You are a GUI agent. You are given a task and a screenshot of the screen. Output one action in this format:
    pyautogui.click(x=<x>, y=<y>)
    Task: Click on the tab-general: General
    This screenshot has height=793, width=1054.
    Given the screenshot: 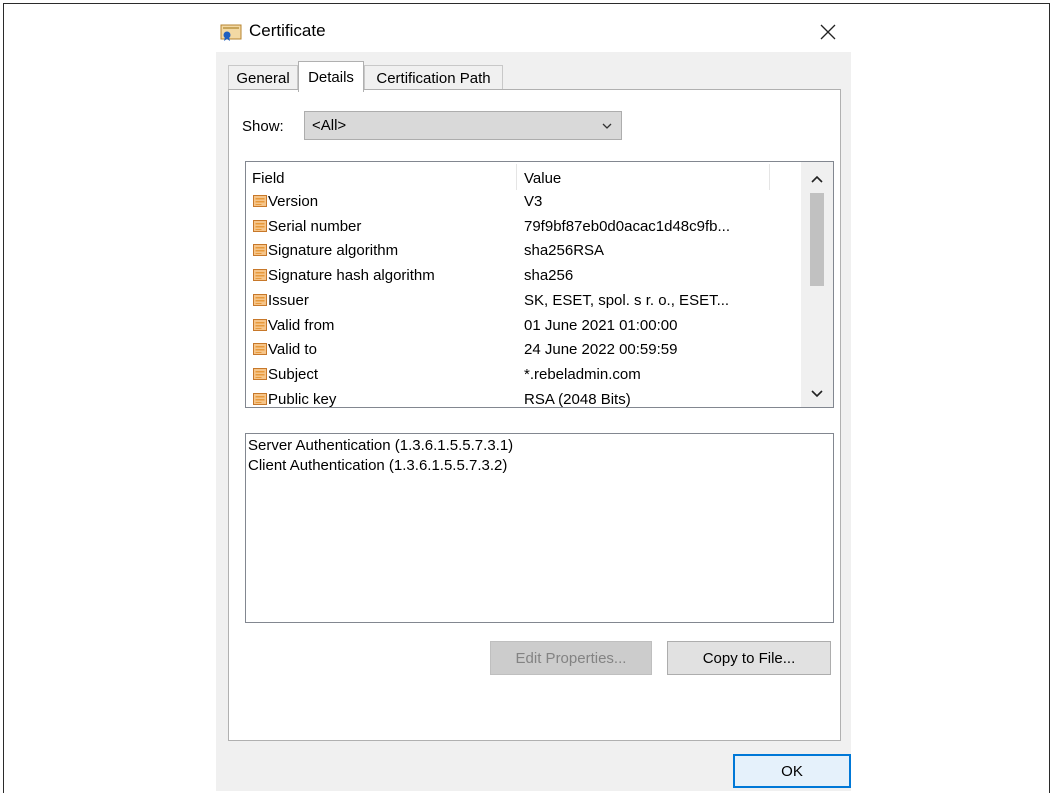 What is the action you would take?
    pyautogui.click(x=263, y=77)
    